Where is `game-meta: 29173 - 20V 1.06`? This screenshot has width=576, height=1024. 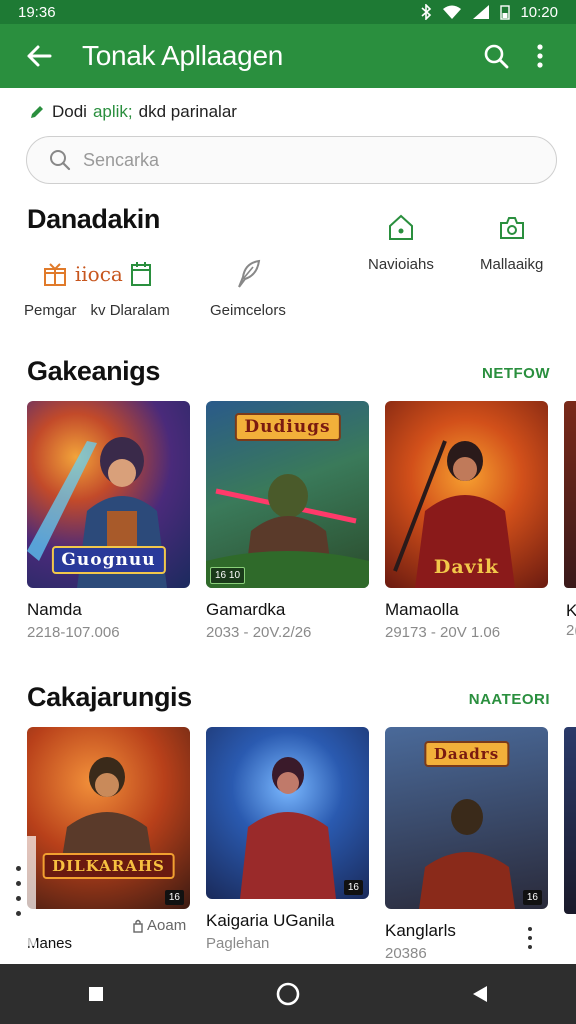
game-meta: 29173 - 20V 1.06 is located at coordinates (443, 632).